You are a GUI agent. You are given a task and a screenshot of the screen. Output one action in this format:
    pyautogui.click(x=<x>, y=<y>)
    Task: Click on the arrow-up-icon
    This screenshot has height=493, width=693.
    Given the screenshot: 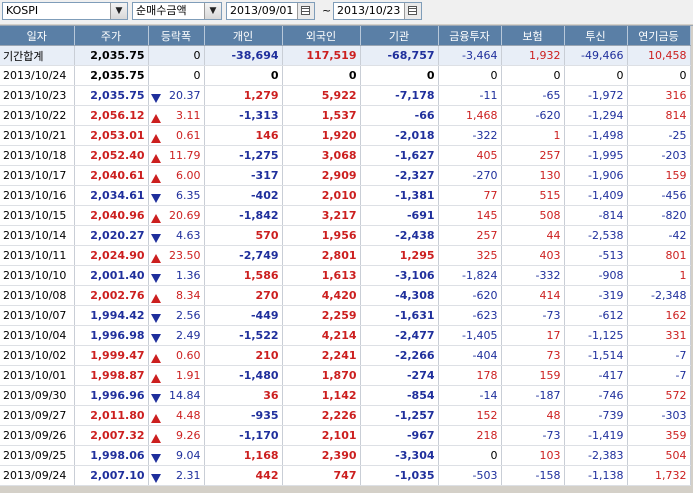 What is the action you would take?
    pyautogui.click(x=155, y=418)
    